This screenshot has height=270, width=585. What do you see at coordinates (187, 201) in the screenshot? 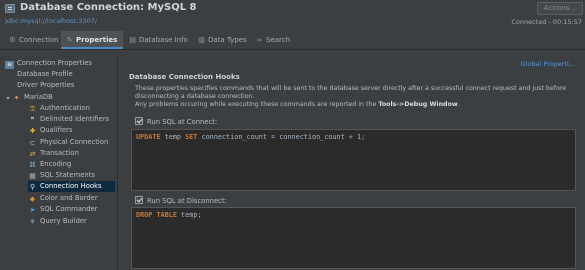
I see `run-sql-at-disconnect-label: Run SQL at Disconnect:` at bounding box center [187, 201].